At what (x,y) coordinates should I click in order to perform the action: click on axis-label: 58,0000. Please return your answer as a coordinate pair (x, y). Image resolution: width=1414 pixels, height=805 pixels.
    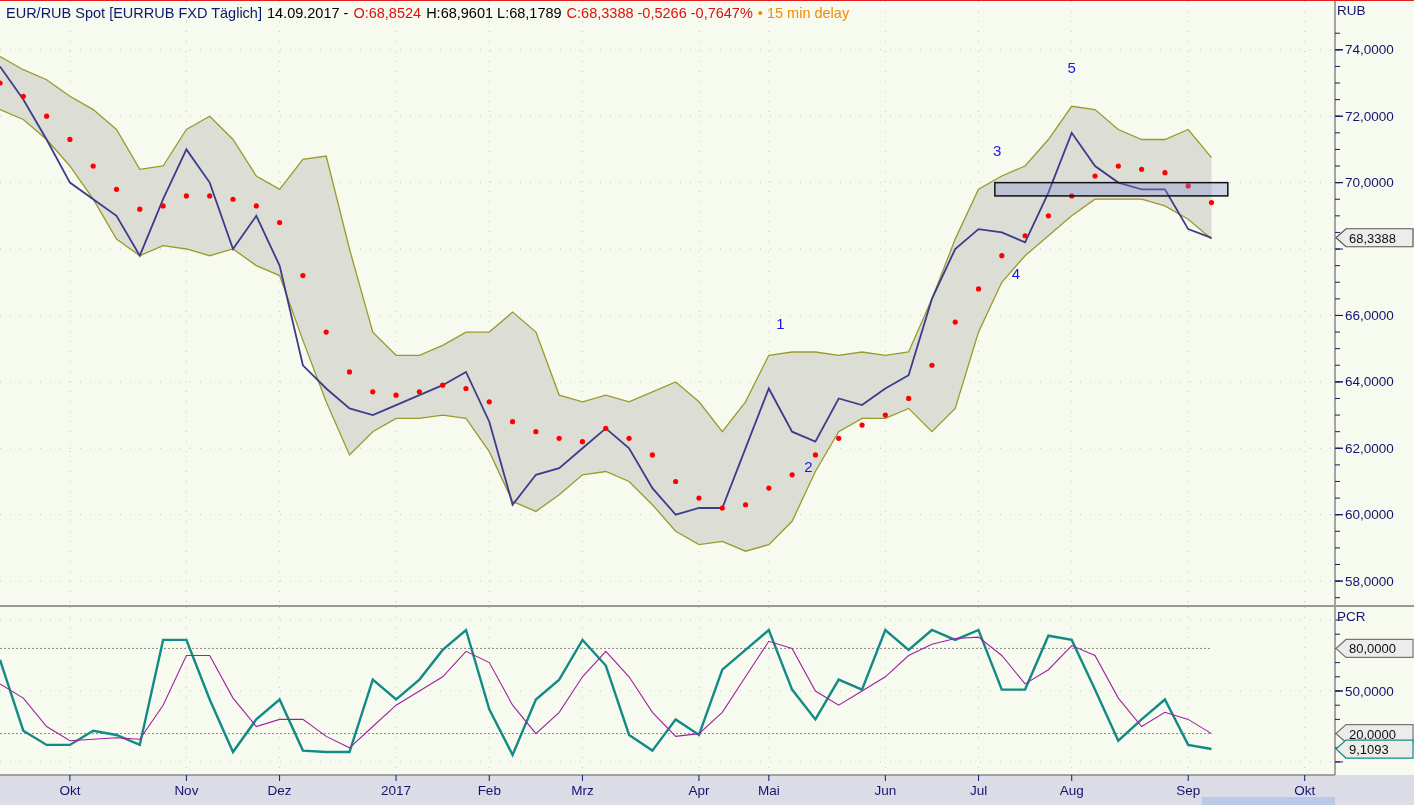
    Looking at the image, I should click on (1369, 581).